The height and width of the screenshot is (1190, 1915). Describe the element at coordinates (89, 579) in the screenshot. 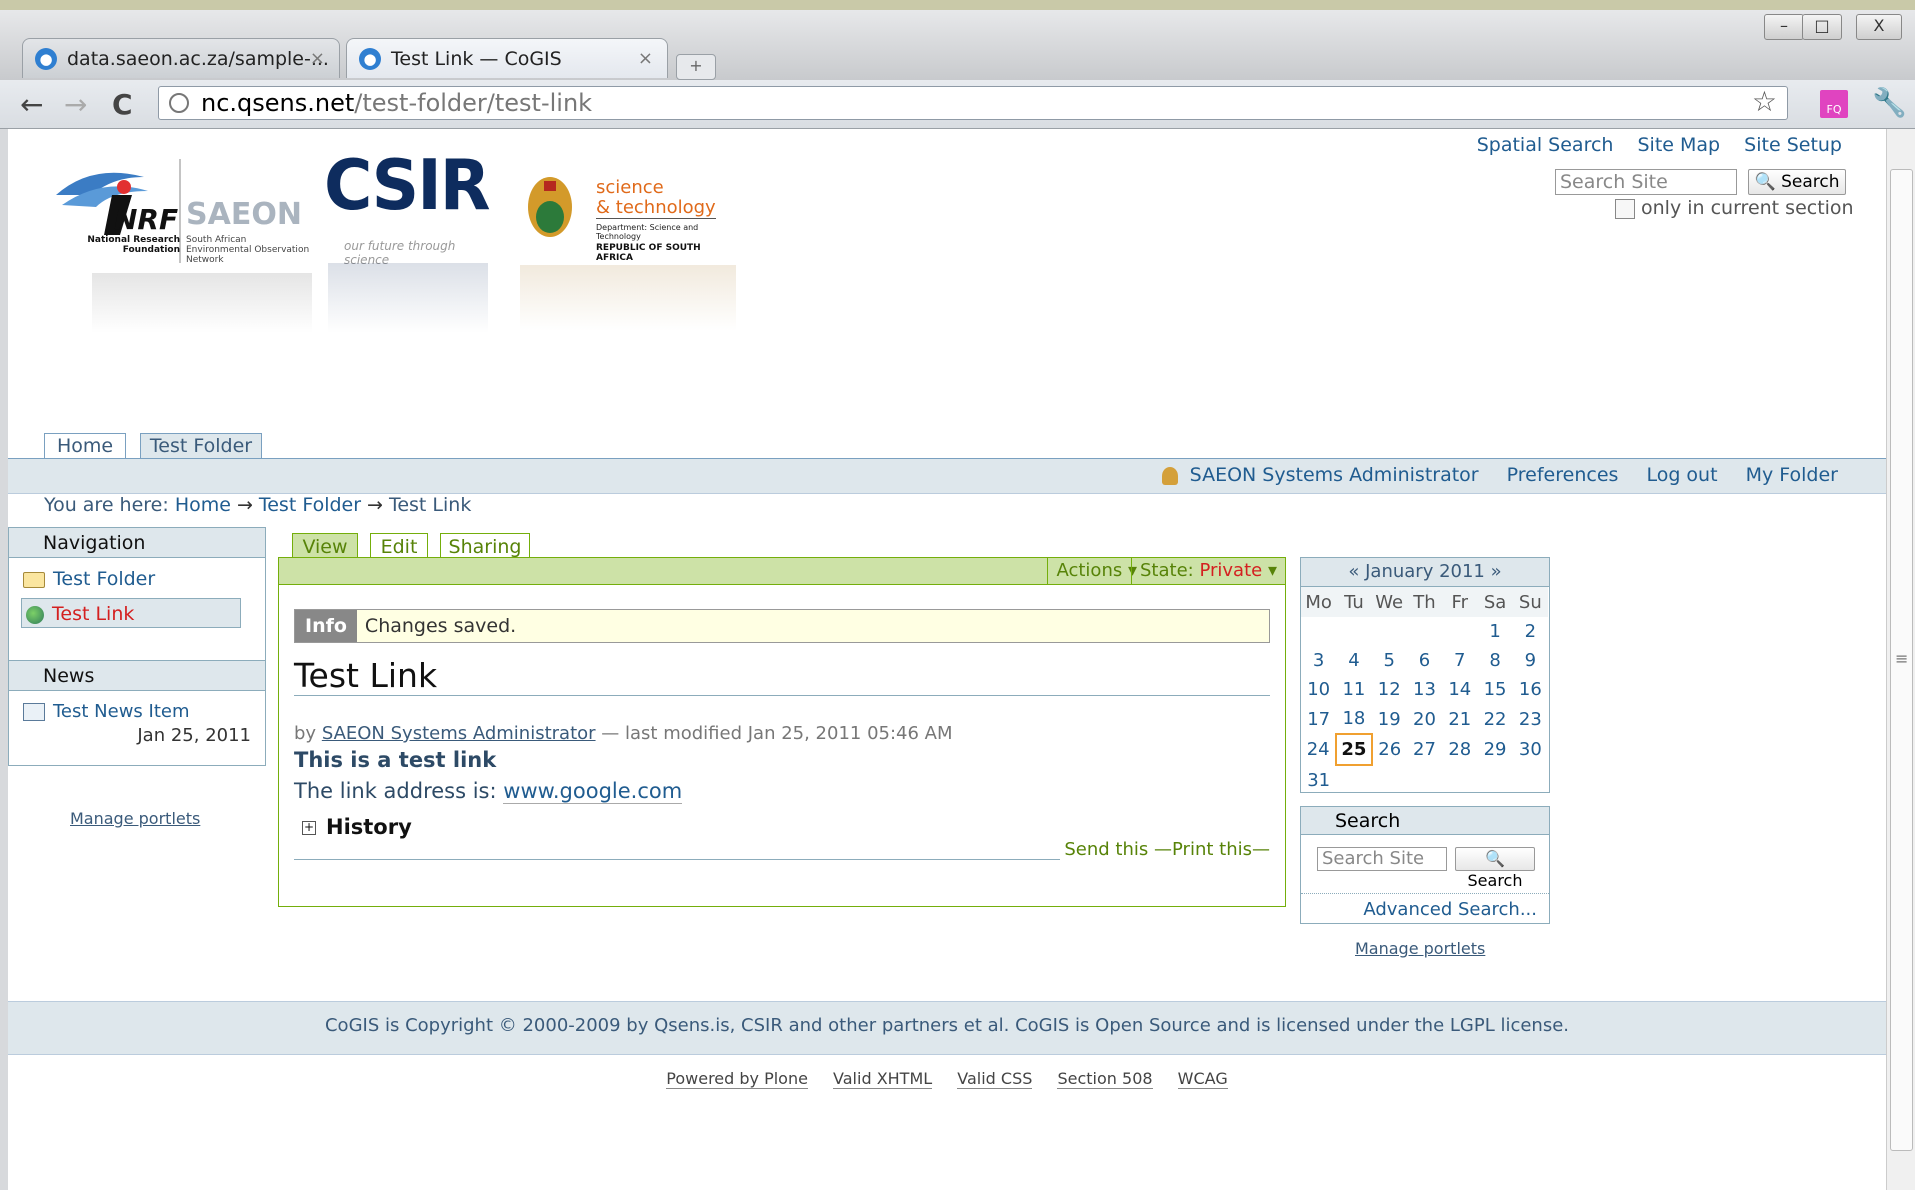

I see `nav-item-test-folder: Test Folder` at that location.